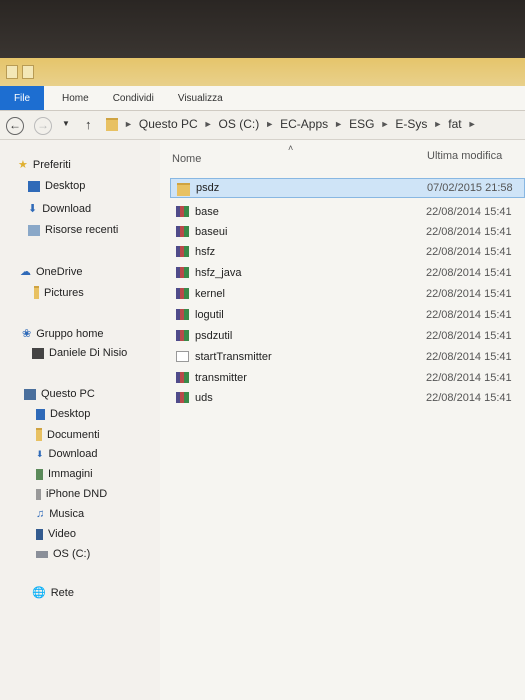  Describe the element at coordinates (38, 494) in the screenshot. I see `phone-icon` at that location.